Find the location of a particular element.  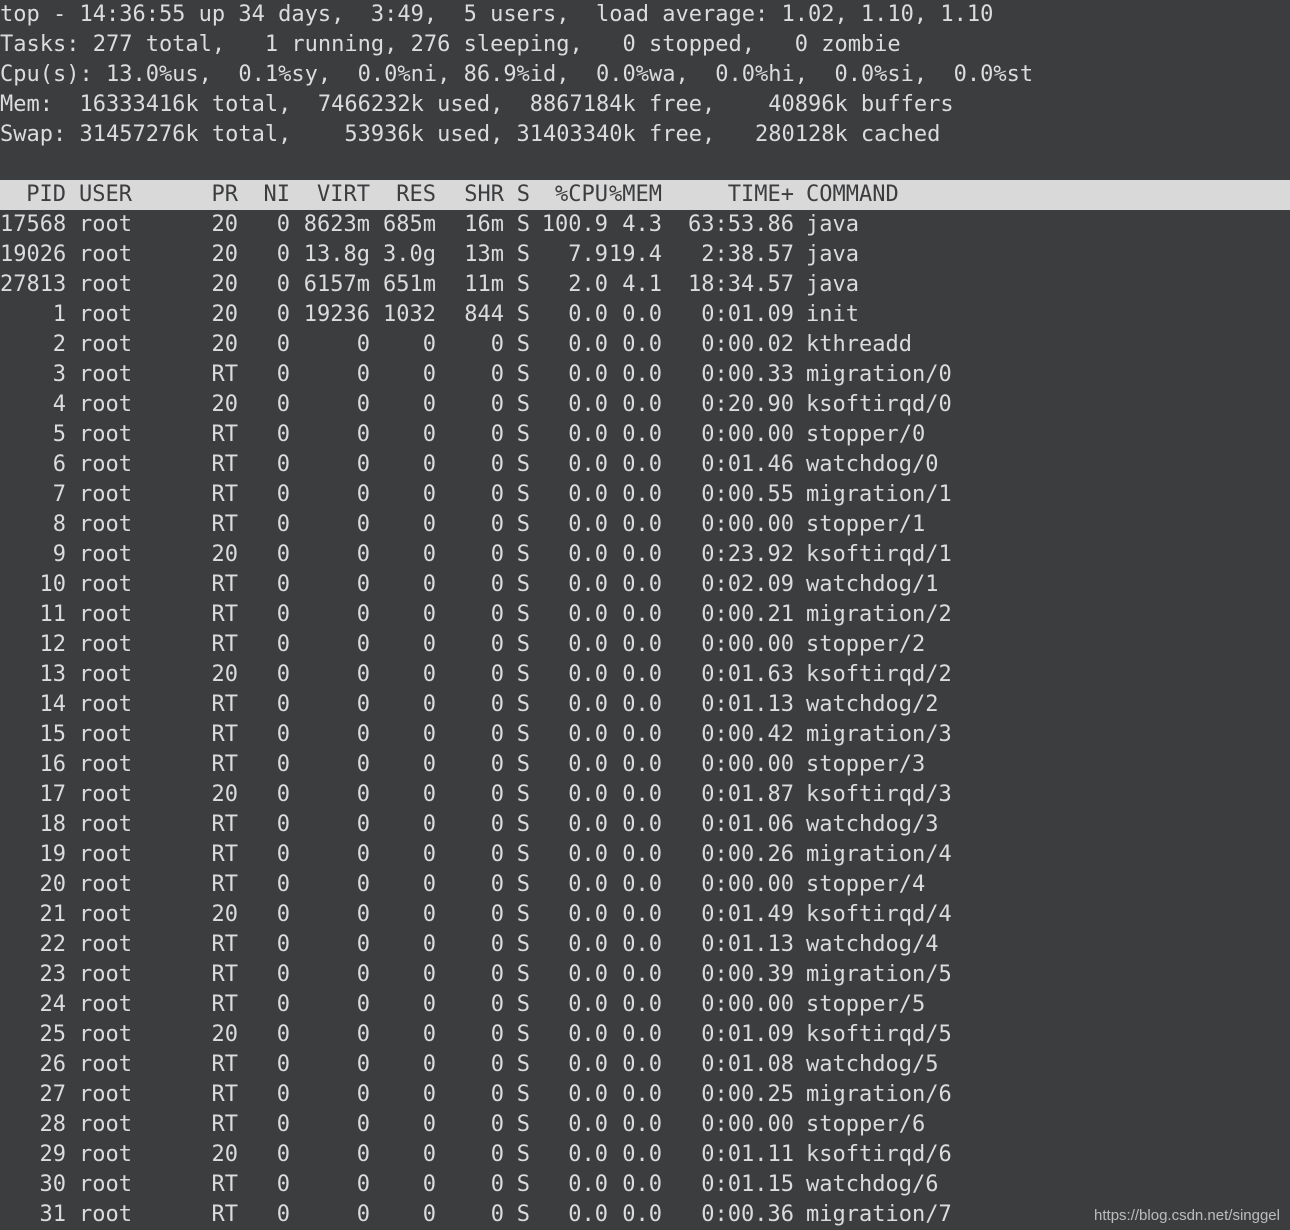

process-time: 0:00.39 is located at coordinates (747, 974).